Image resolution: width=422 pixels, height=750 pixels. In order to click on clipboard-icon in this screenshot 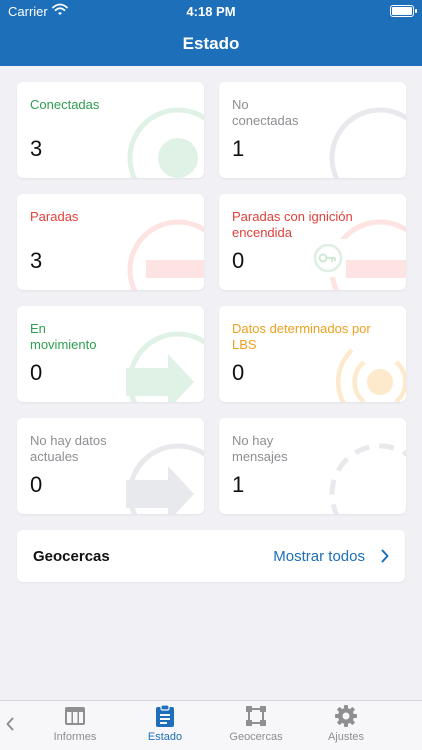, I will do `click(165, 715)`.